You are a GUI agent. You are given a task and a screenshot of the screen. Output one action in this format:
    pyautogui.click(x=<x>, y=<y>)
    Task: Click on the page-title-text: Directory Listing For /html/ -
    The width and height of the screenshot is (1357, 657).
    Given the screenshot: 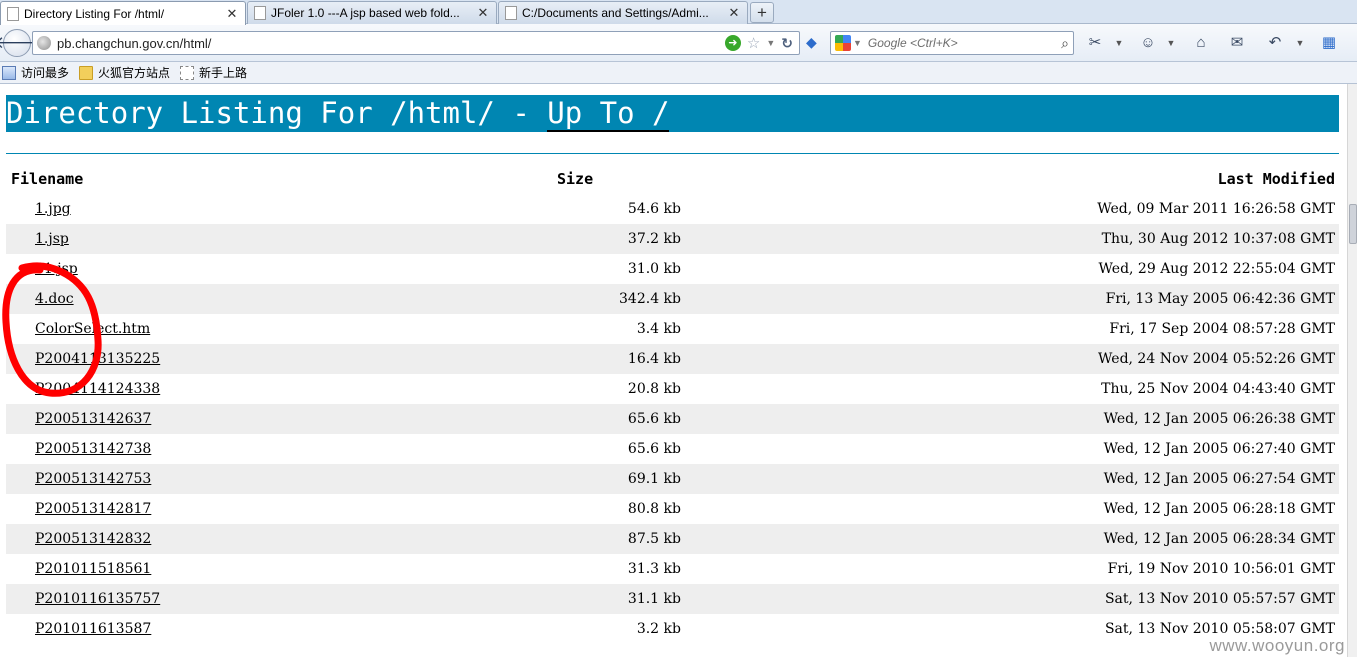 What is the action you would take?
    pyautogui.click(x=277, y=113)
    